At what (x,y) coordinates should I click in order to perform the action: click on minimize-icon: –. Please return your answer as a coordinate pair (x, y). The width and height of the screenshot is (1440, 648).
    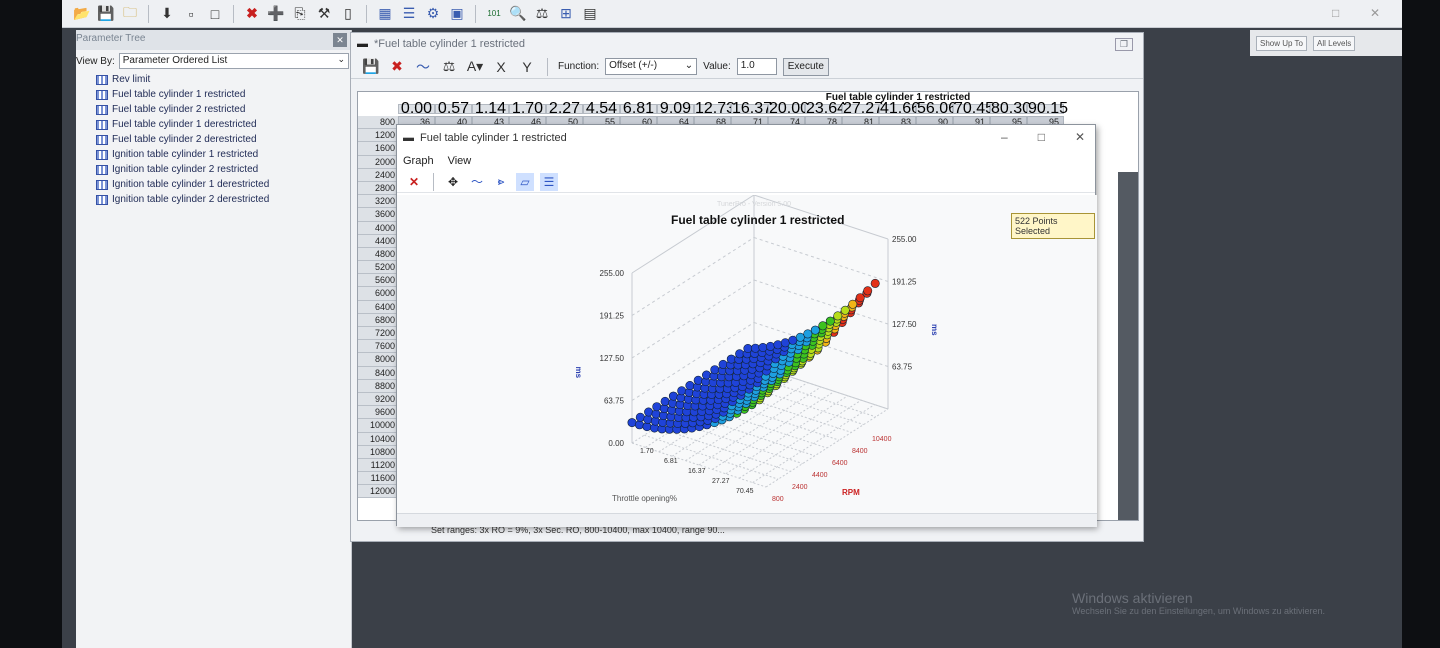
    Looking at the image, I should click on (1004, 137).